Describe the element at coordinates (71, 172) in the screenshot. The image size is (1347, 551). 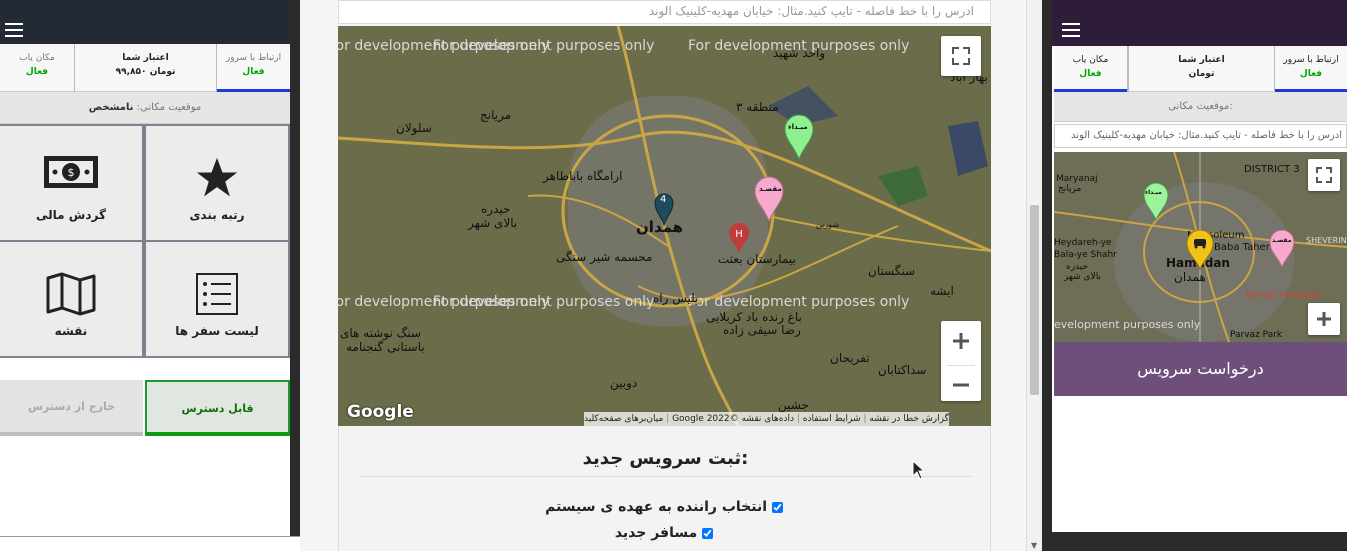
I see `money-icon: $` at that location.